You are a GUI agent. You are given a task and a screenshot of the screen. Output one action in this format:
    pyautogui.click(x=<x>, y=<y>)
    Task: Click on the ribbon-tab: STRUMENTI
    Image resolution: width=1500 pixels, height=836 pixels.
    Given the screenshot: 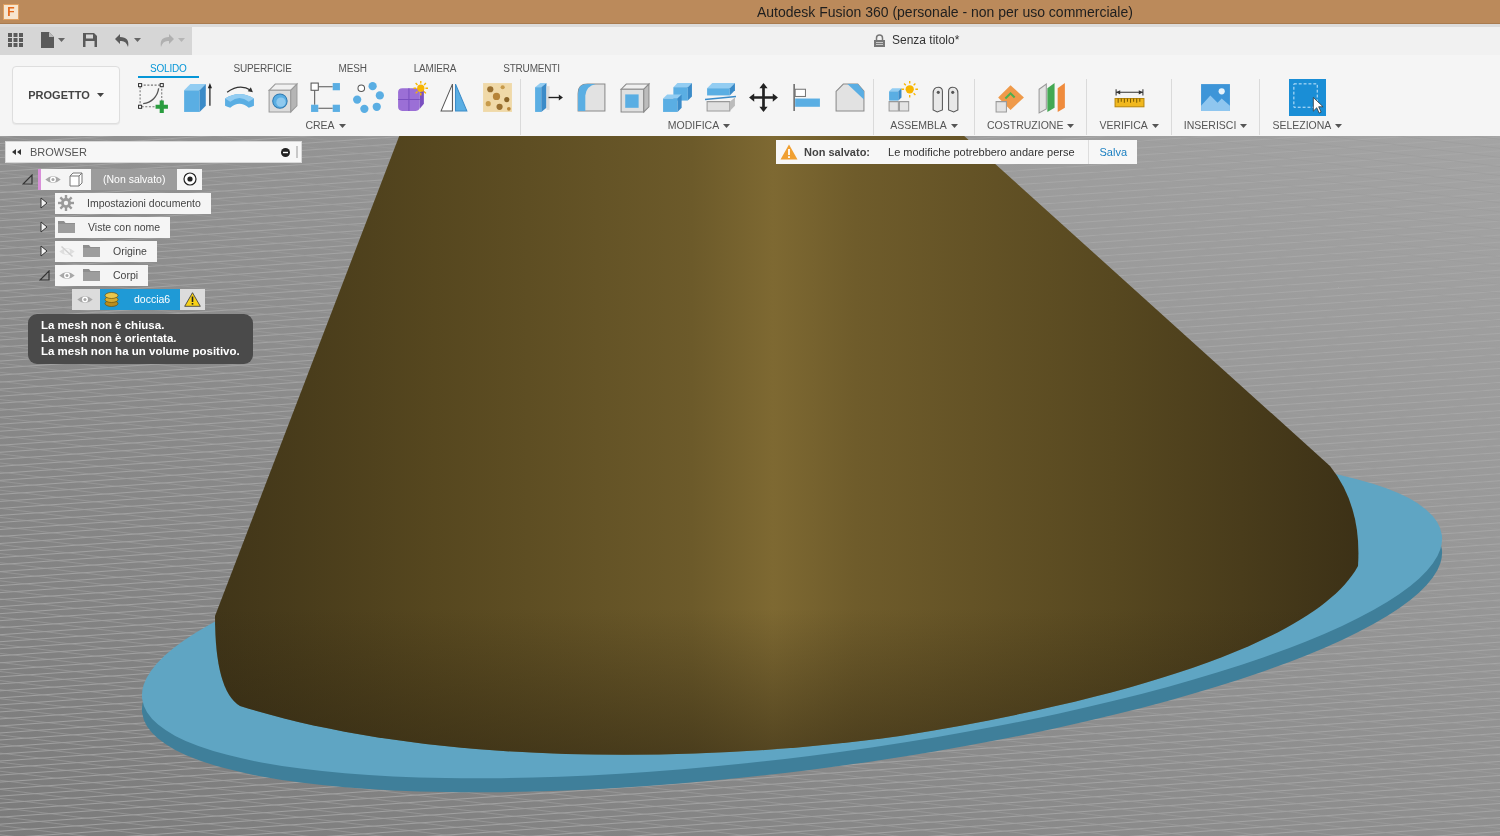 What is the action you would take?
    pyautogui.click(x=531, y=66)
    